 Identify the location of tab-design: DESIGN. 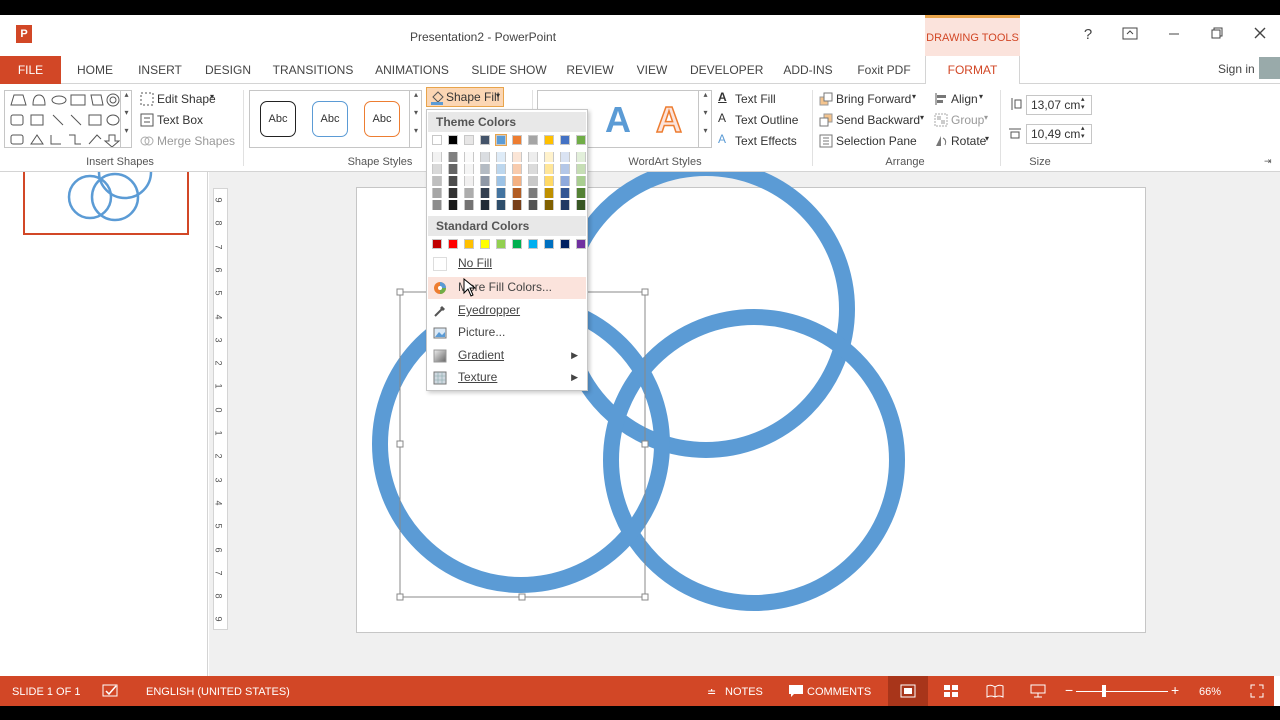
(228, 70).